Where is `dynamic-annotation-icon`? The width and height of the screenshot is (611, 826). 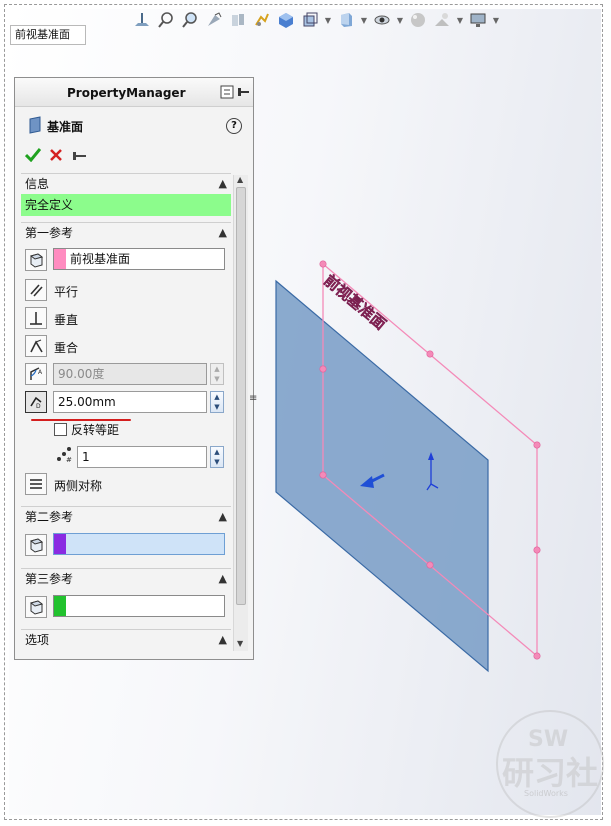 dynamic-annotation-icon is located at coordinates (262, 20).